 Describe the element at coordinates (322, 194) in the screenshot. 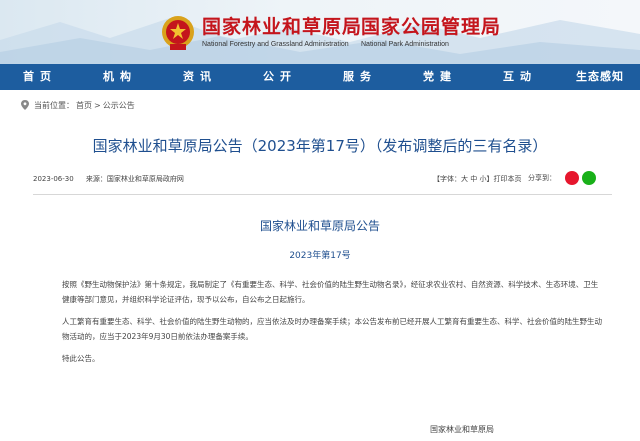

I see `meta-divider` at that location.